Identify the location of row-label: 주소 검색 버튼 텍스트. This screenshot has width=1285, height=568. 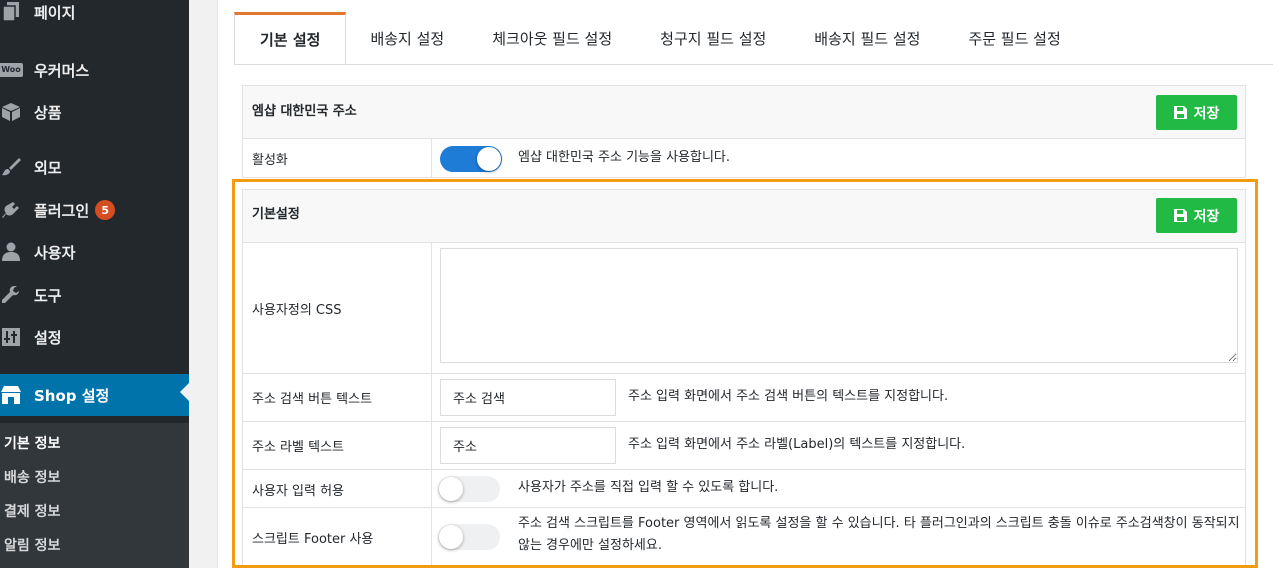
(312, 399).